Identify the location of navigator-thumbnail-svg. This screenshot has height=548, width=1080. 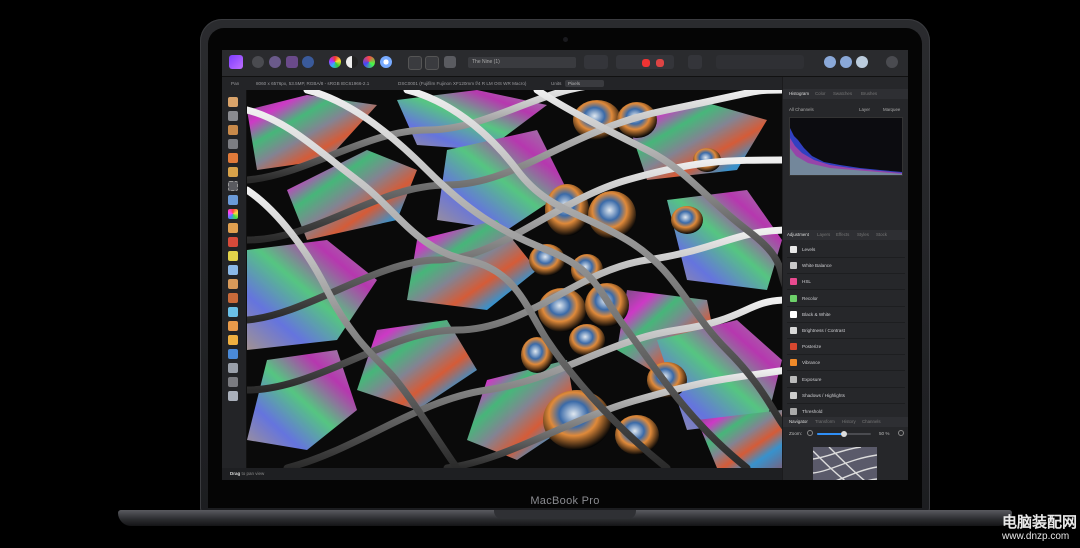
(845, 463).